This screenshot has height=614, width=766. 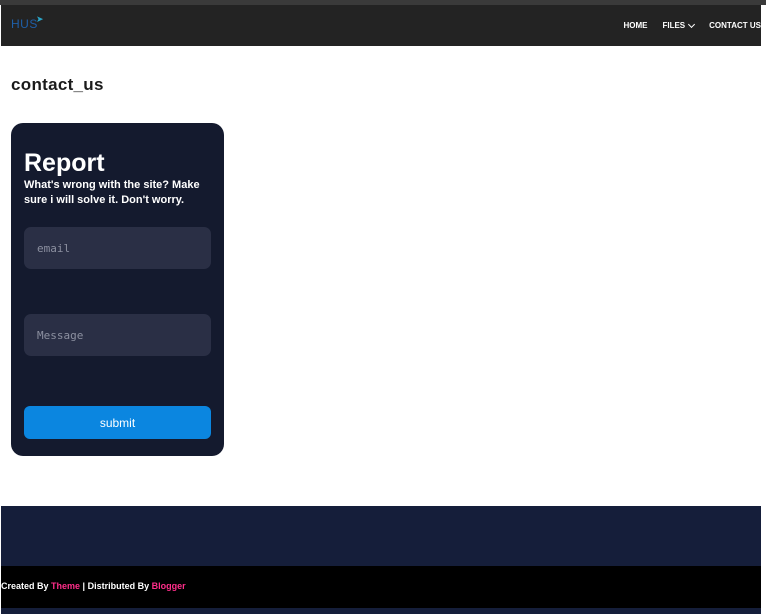 I want to click on page-title: contact_us, so click(x=57, y=84).